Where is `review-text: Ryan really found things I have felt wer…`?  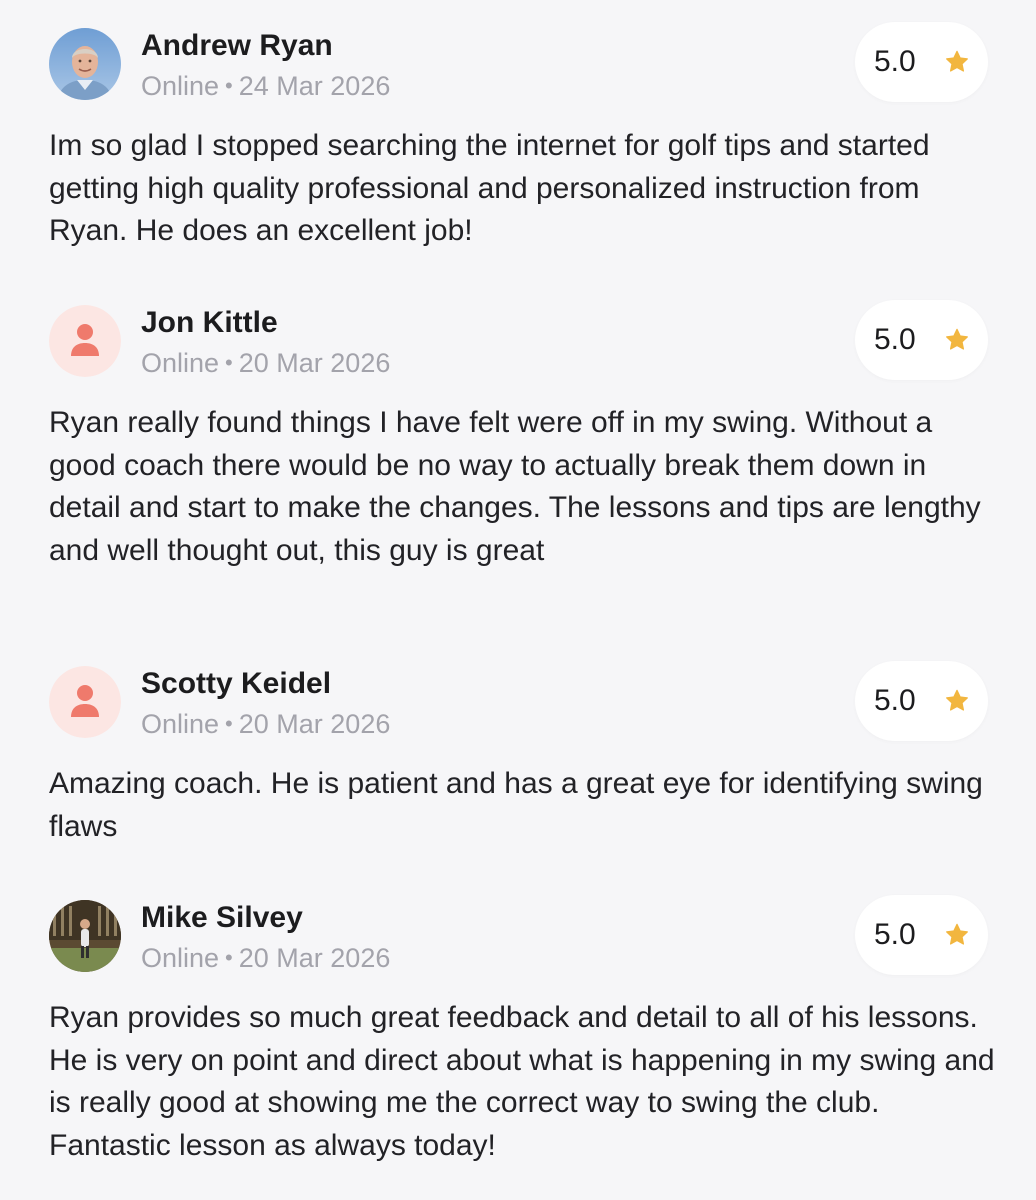
review-text: Ryan really found things I have felt wer… is located at coordinates (515, 486).